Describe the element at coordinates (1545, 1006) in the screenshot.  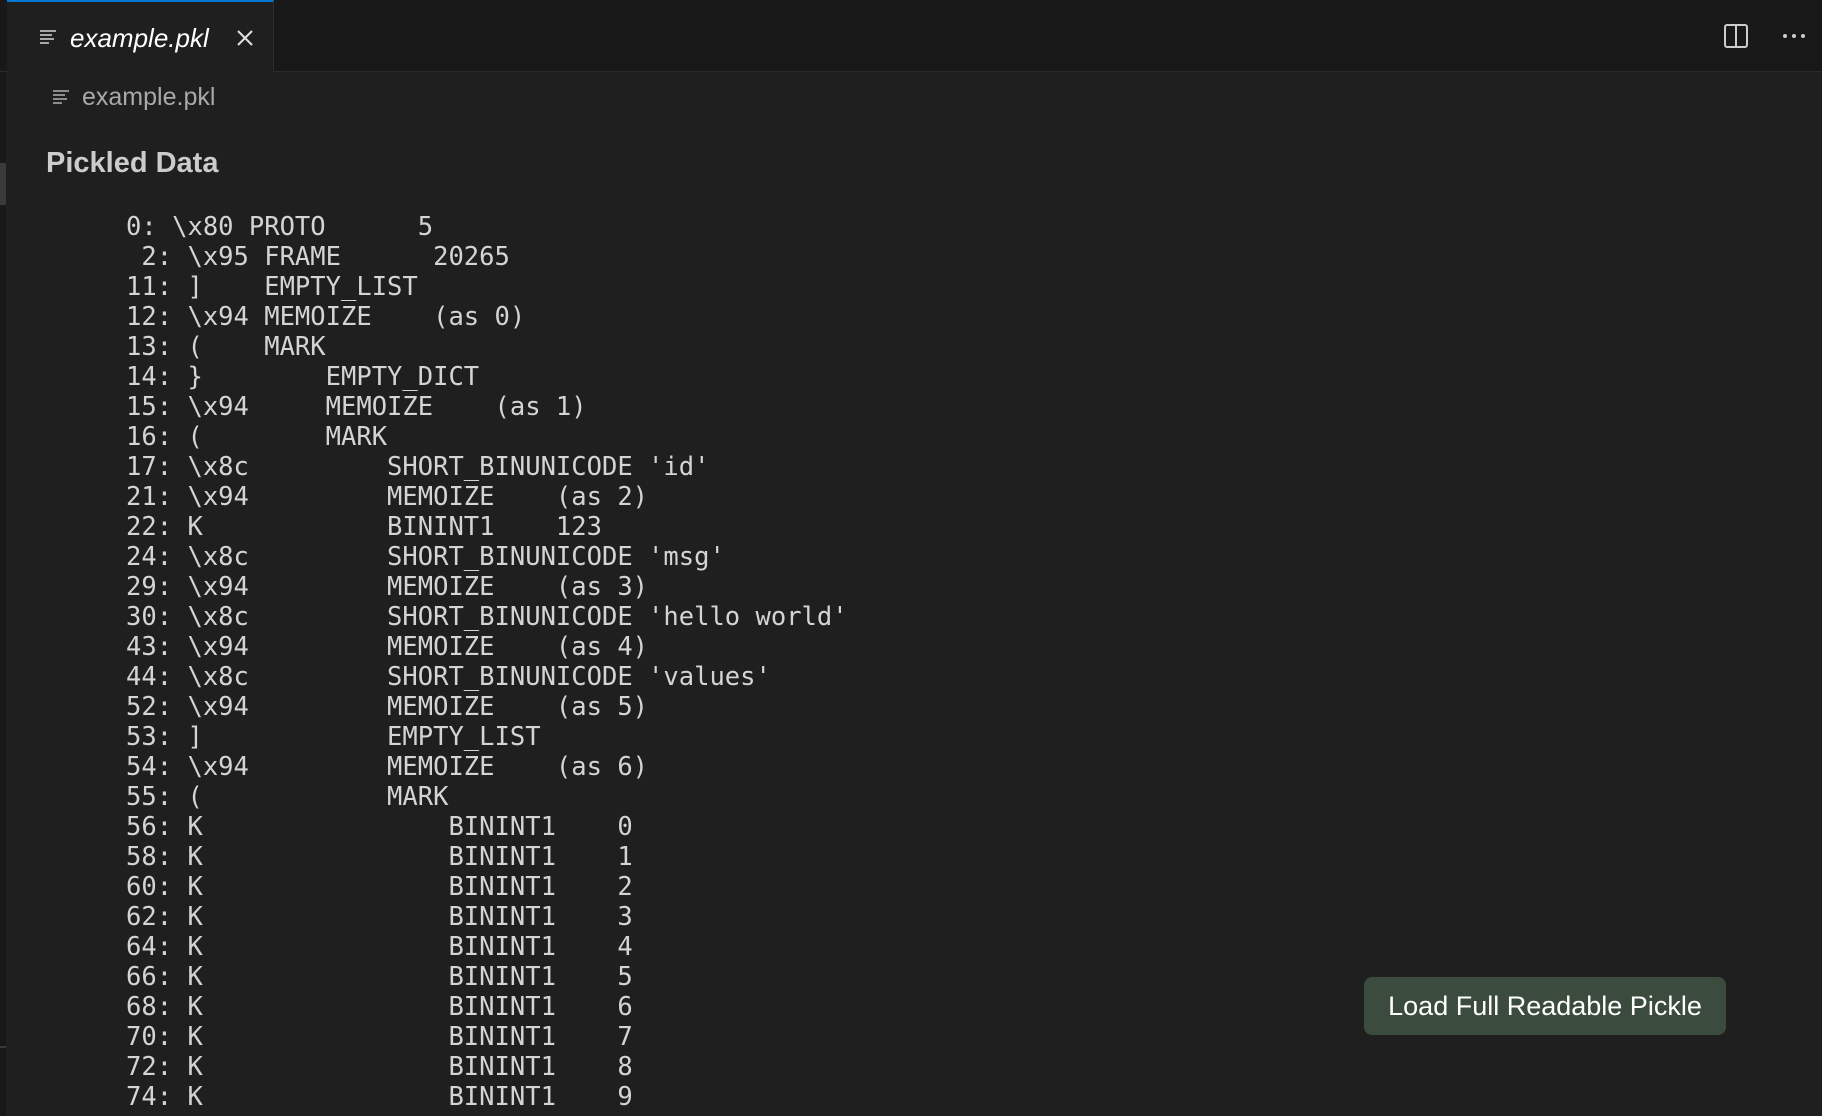
I see `load-full-readable-pickle-button: Load Full Readable Pickle` at that location.